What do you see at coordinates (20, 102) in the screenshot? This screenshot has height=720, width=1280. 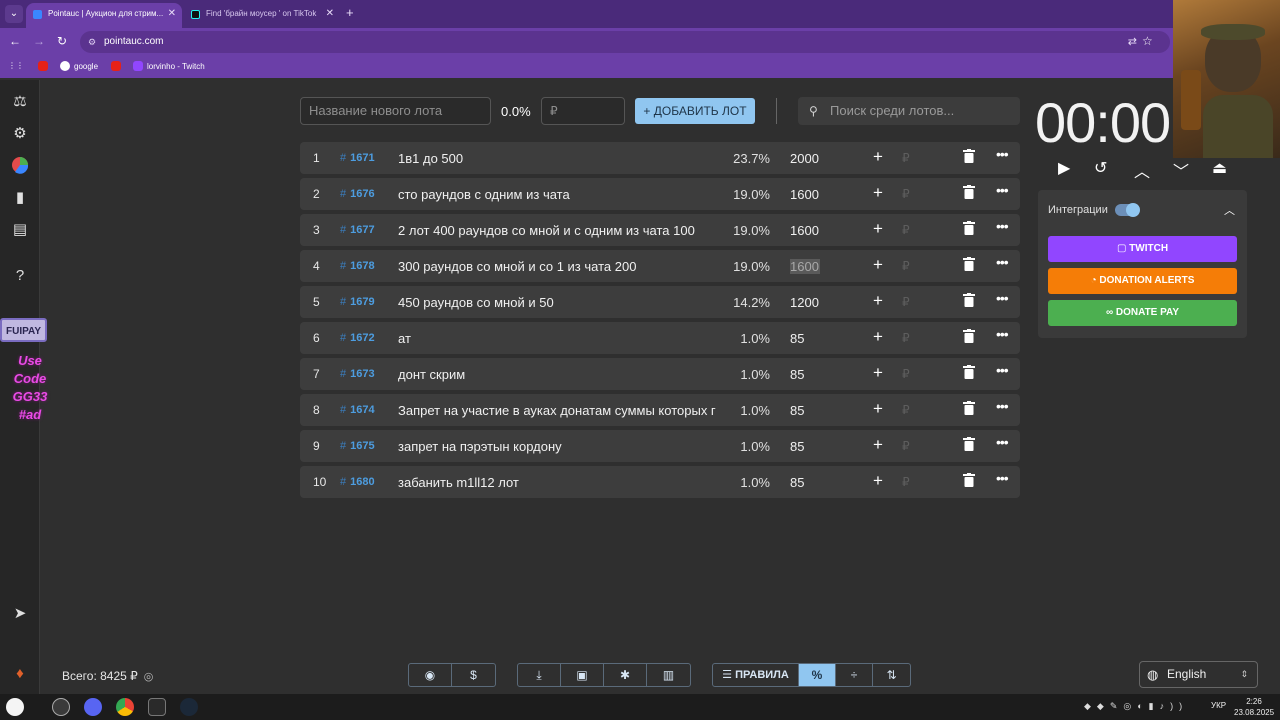 I see `gavel-icon: ⚖` at bounding box center [20, 102].